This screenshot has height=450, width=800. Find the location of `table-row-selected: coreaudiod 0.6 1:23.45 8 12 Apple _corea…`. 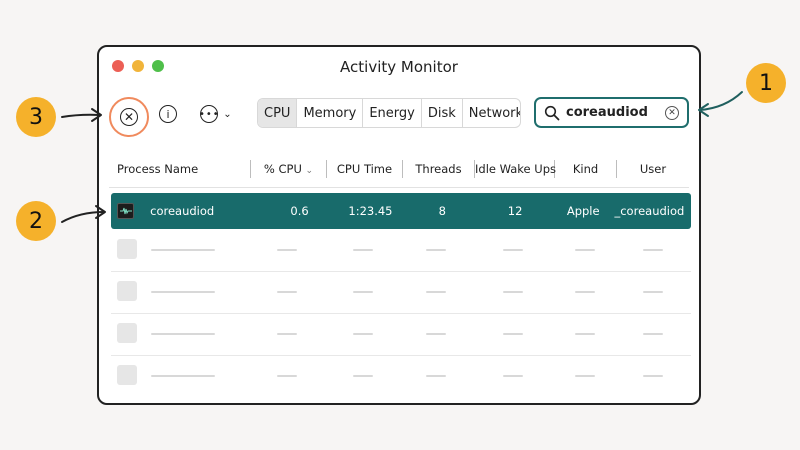

table-row-selected: coreaudiod 0.6 1:23.45 8 12 Apple _corea… is located at coordinates (401, 211).